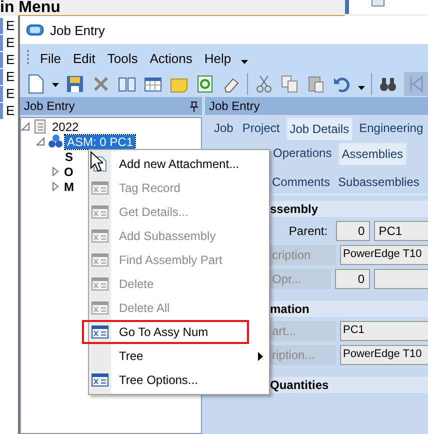 The height and width of the screenshot is (434, 428). I want to click on tab: Comments, so click(301, 182).